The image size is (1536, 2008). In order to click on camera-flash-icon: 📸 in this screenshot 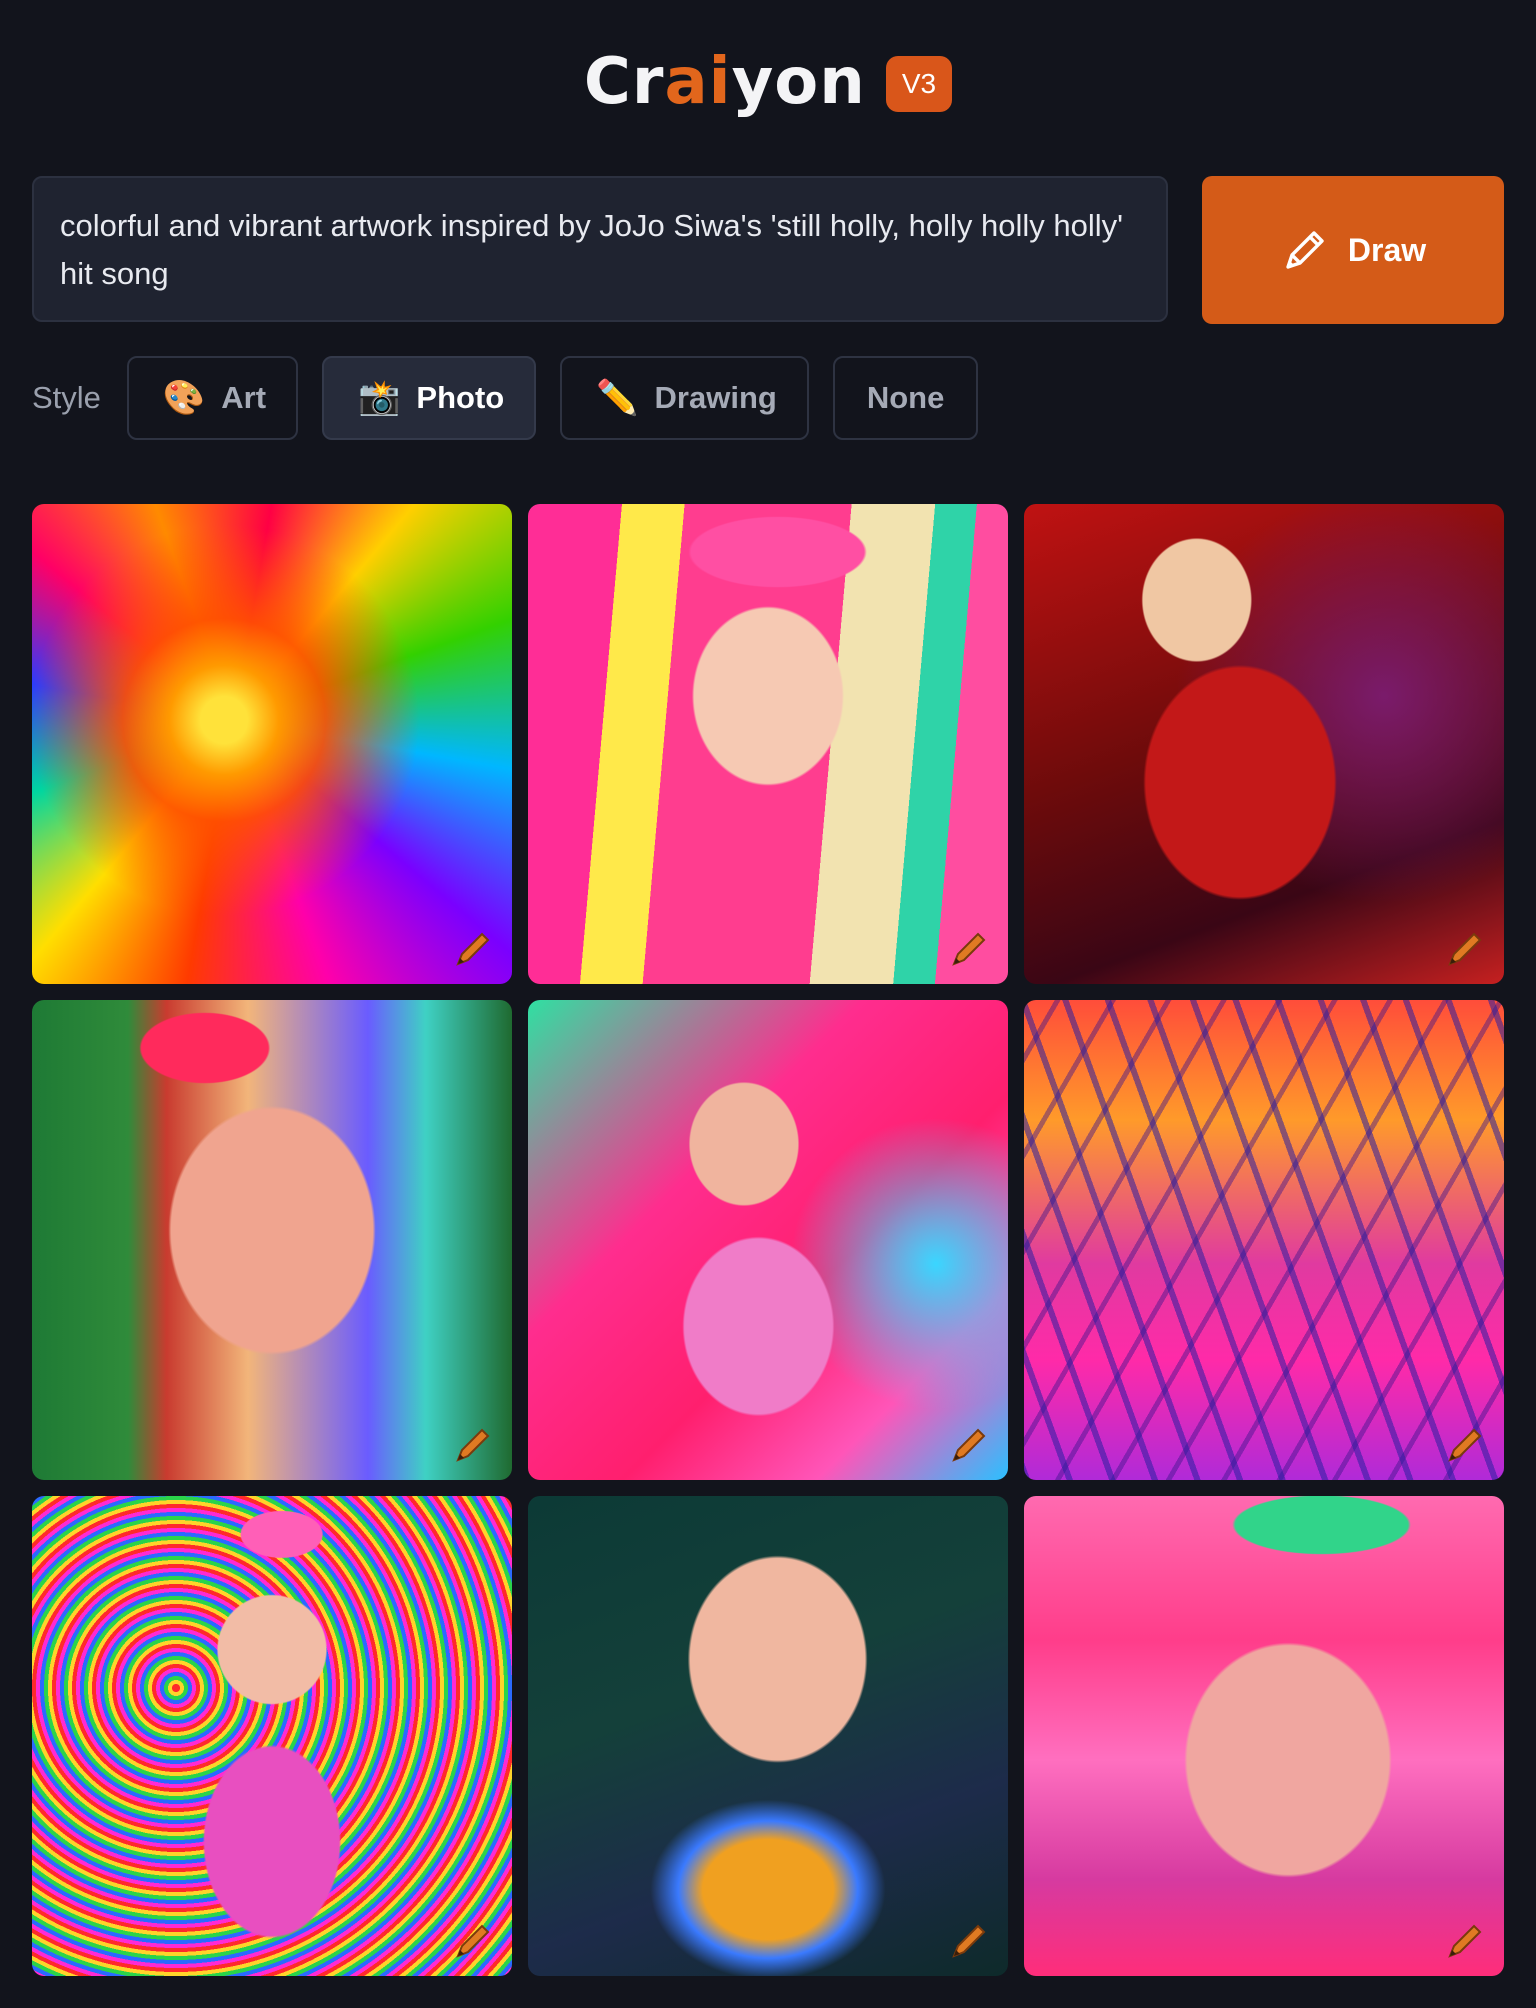, I will do `click(379, 398)`.